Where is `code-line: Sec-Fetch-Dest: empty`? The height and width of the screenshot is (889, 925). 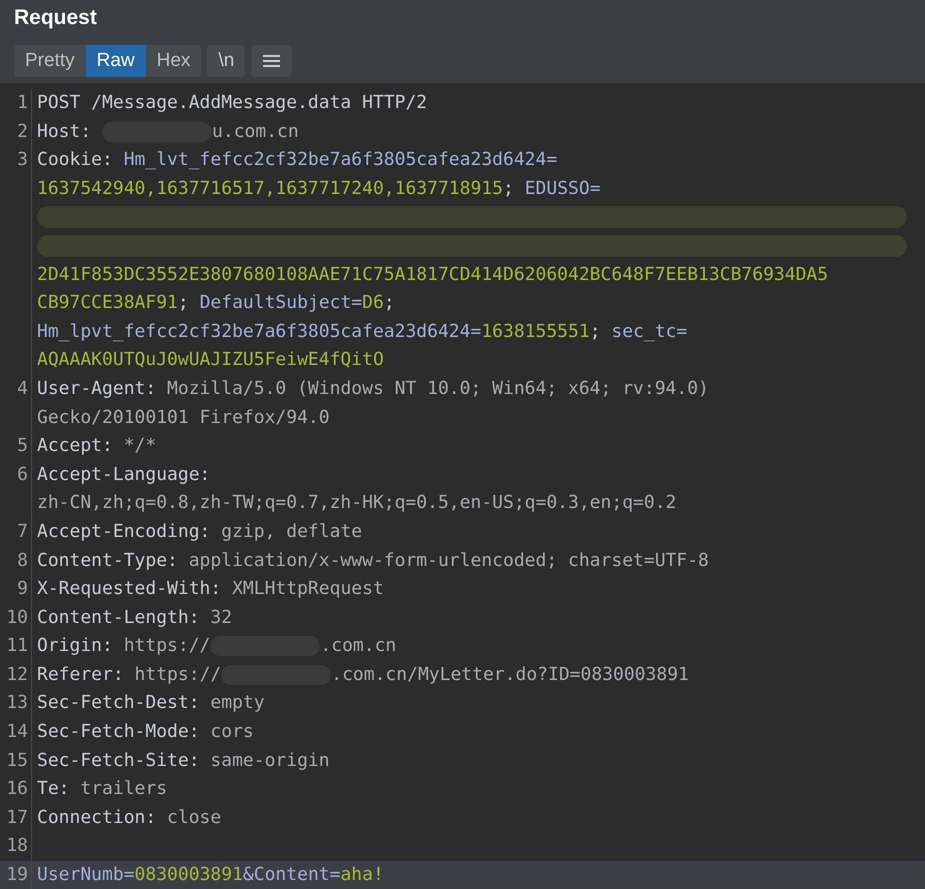 code-line: Sec-Fetch-Dest: empty is located at coordinates (151, 703).